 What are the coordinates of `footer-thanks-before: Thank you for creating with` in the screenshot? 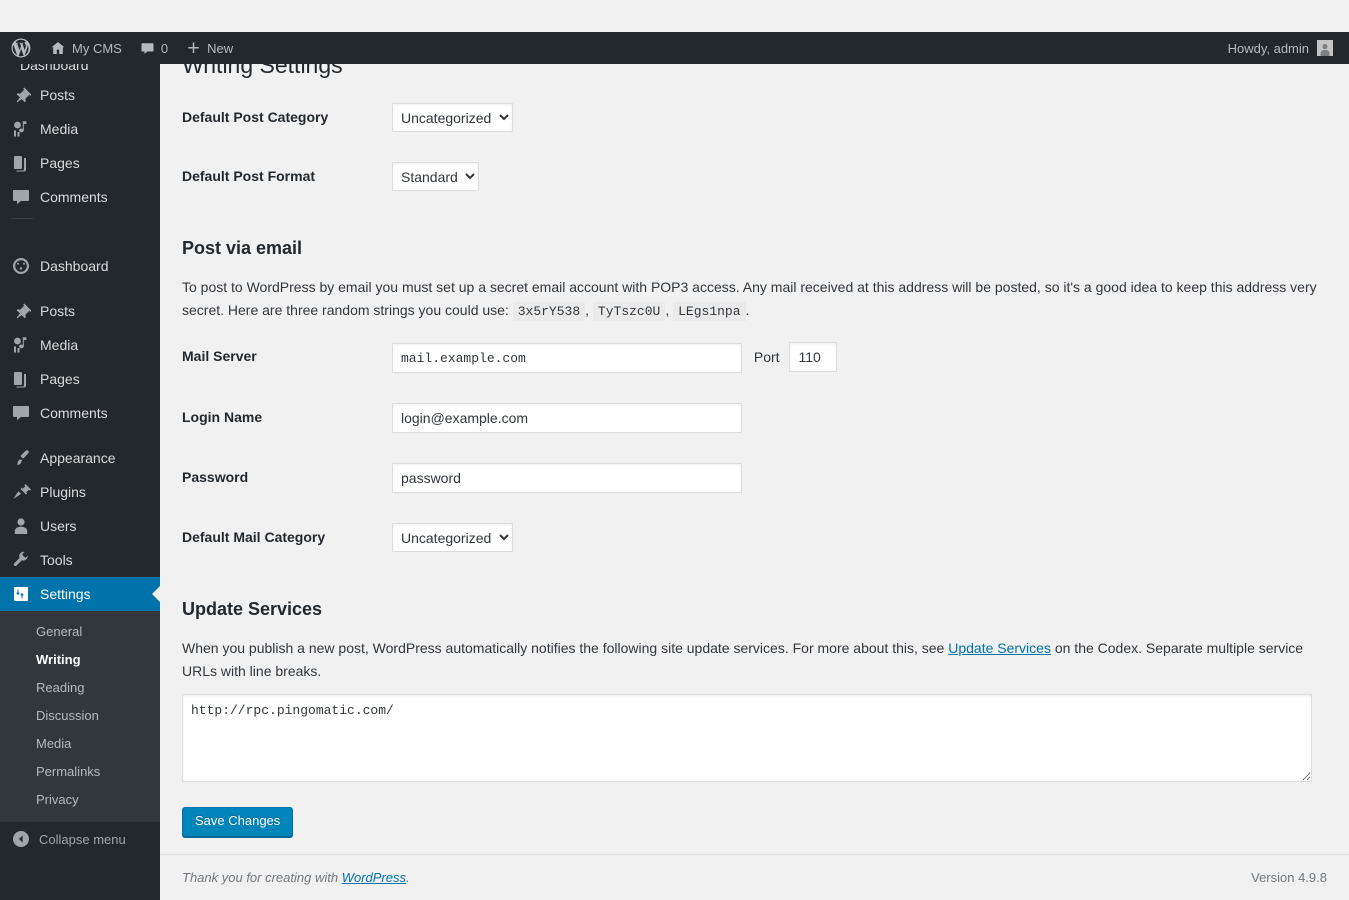 It's located at (262, 877).